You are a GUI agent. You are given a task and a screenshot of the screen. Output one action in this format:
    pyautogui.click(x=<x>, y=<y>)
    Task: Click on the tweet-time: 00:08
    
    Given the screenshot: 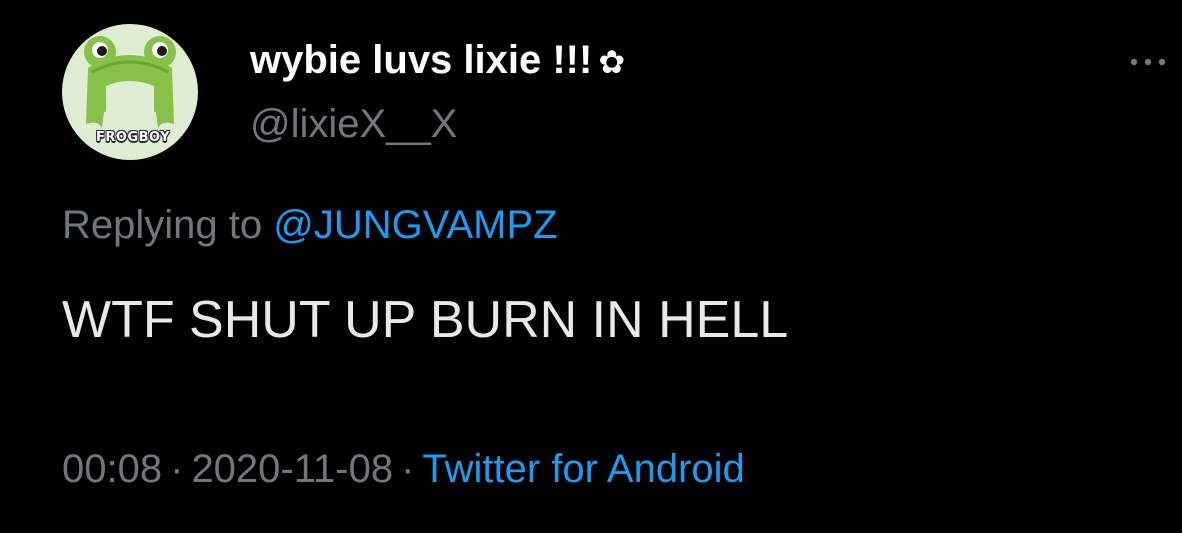 What is the action you would take?
    pyautogui.click(x=112, y=469)
    